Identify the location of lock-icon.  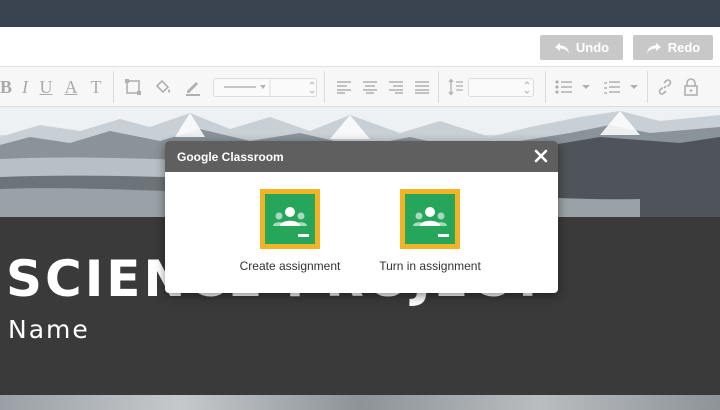
(691, 87).